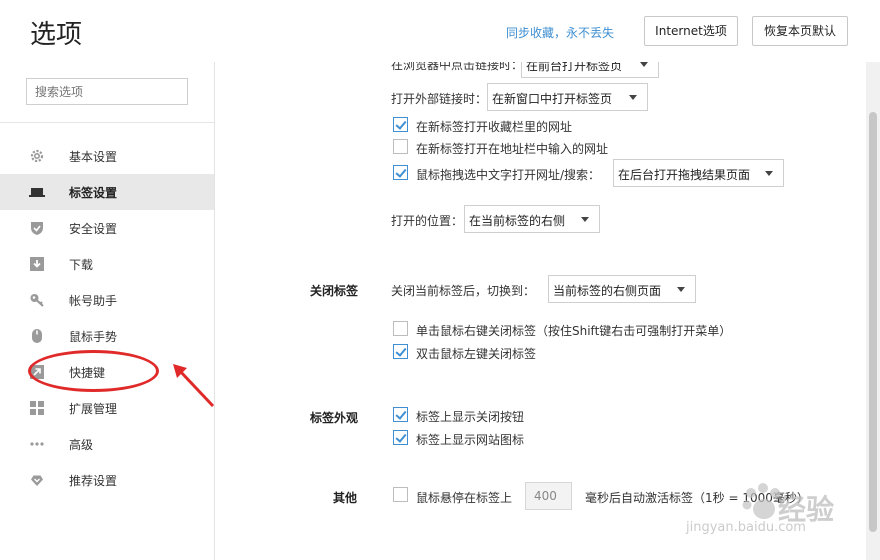  What do you see at coordinates (37, 336) in the screenshot?
I see `mouse-icon` at bounding box center [37, 336].